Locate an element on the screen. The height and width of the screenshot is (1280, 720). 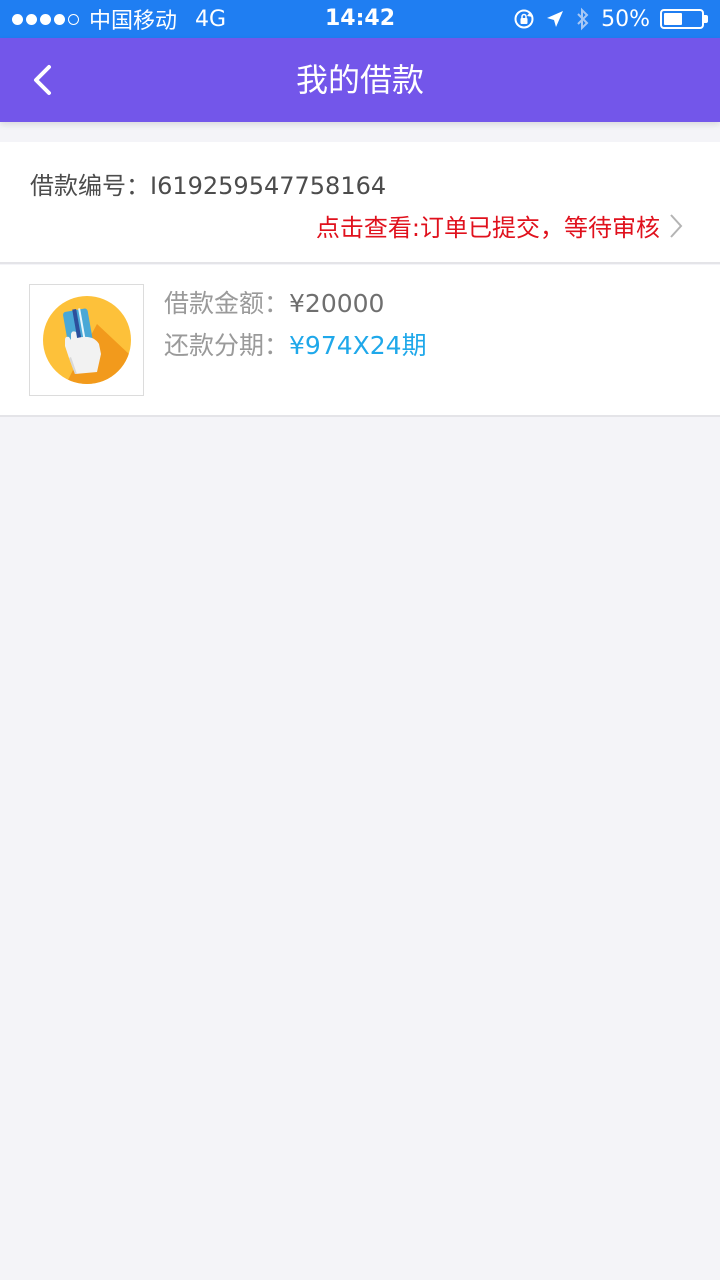
back-button is located at coordinates (42, 80).